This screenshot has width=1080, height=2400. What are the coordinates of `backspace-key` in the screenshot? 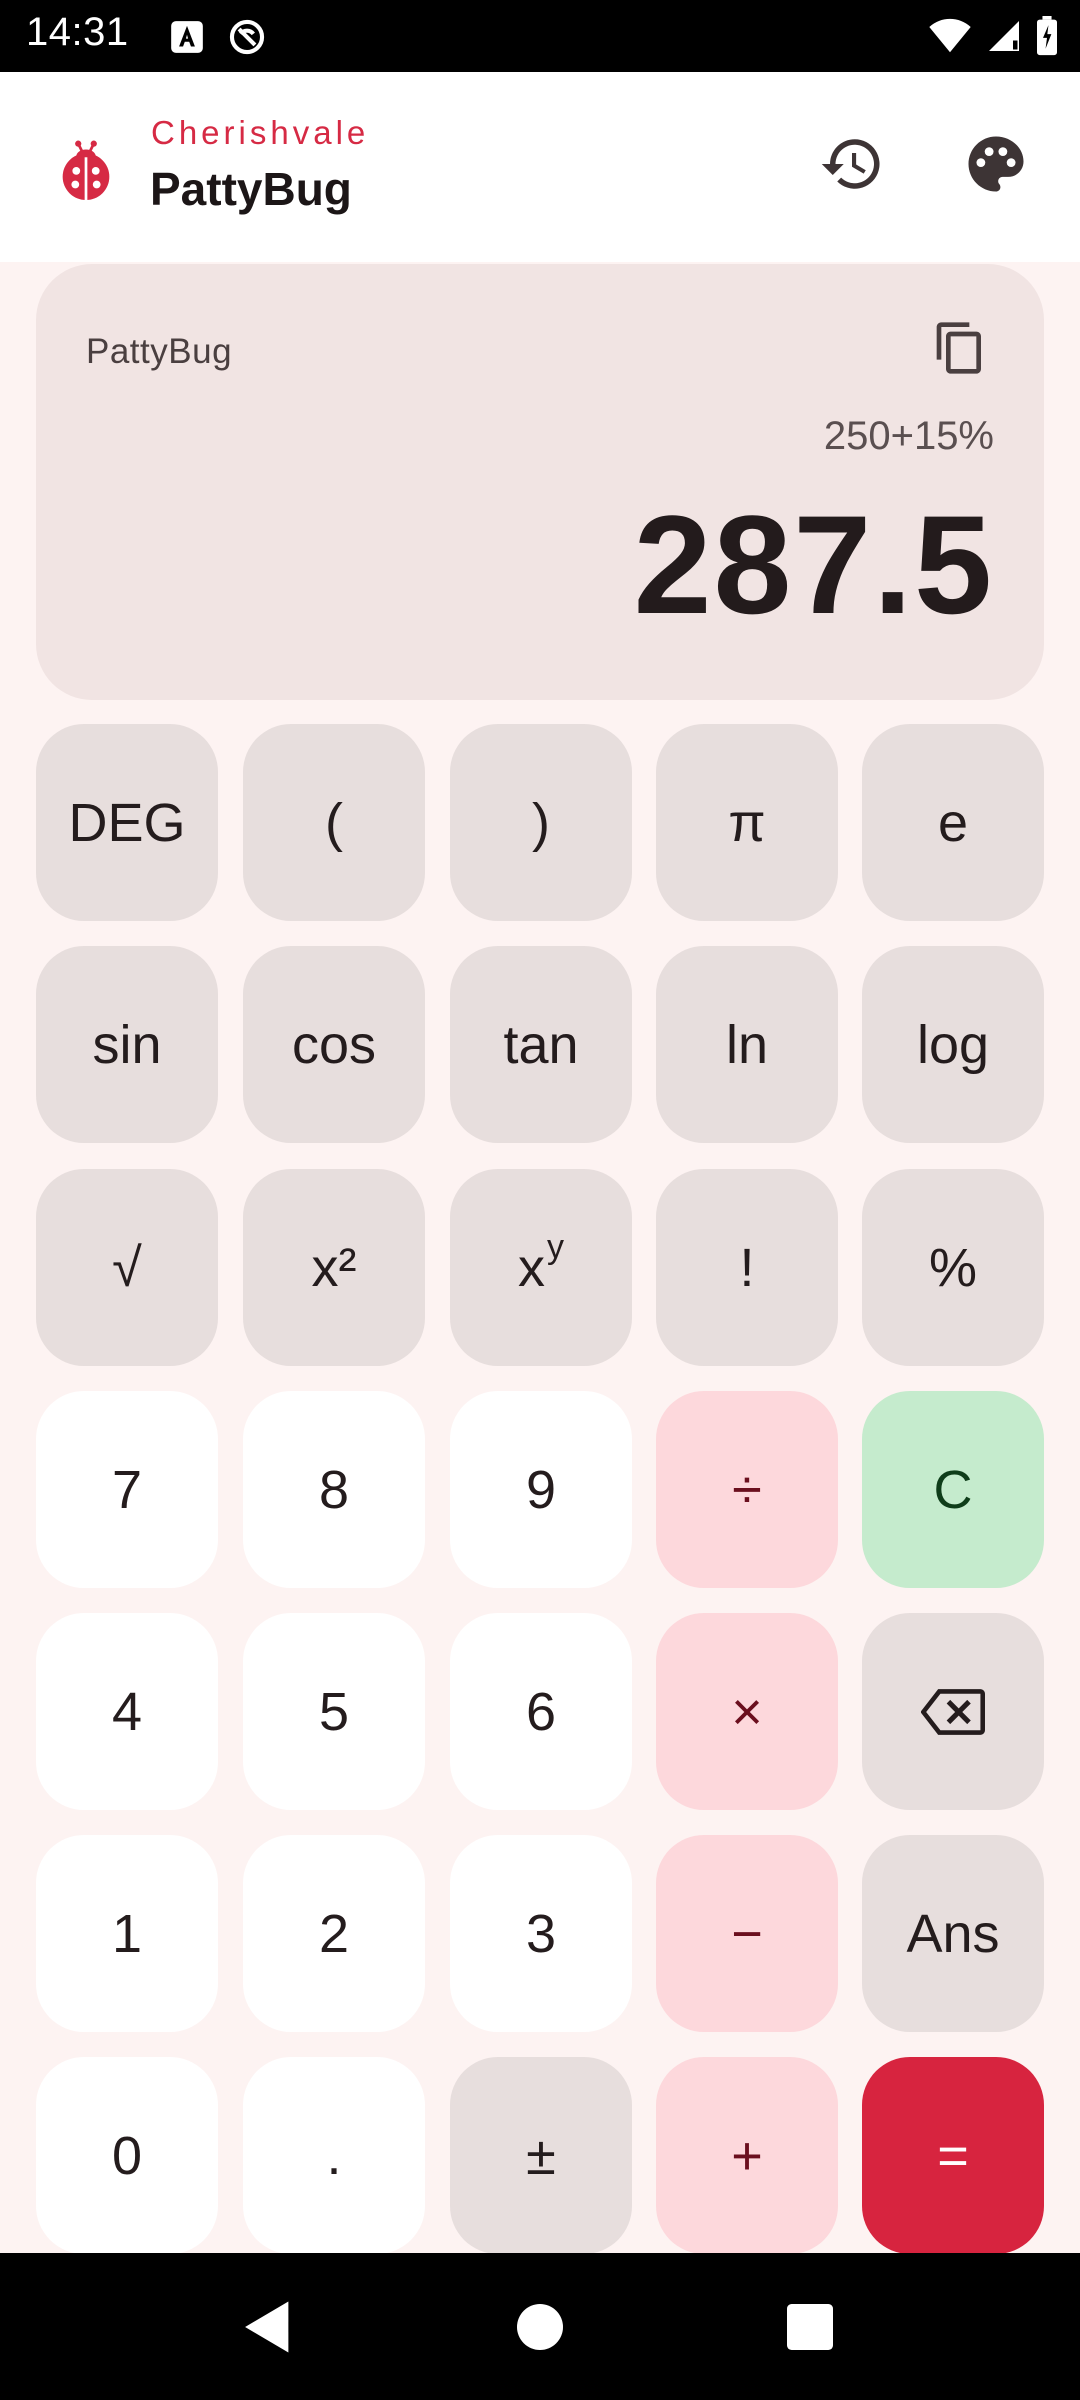 It's located at (953, 1711).